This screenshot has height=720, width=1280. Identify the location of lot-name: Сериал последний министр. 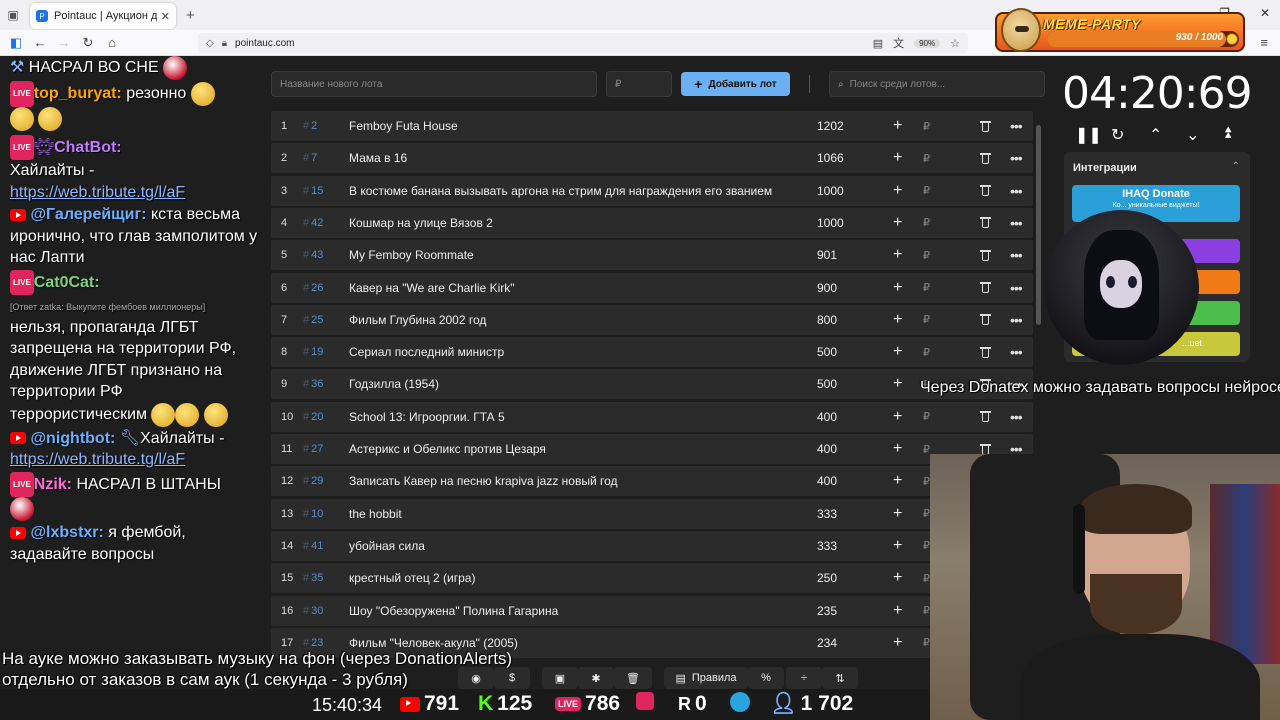
(583, 352).